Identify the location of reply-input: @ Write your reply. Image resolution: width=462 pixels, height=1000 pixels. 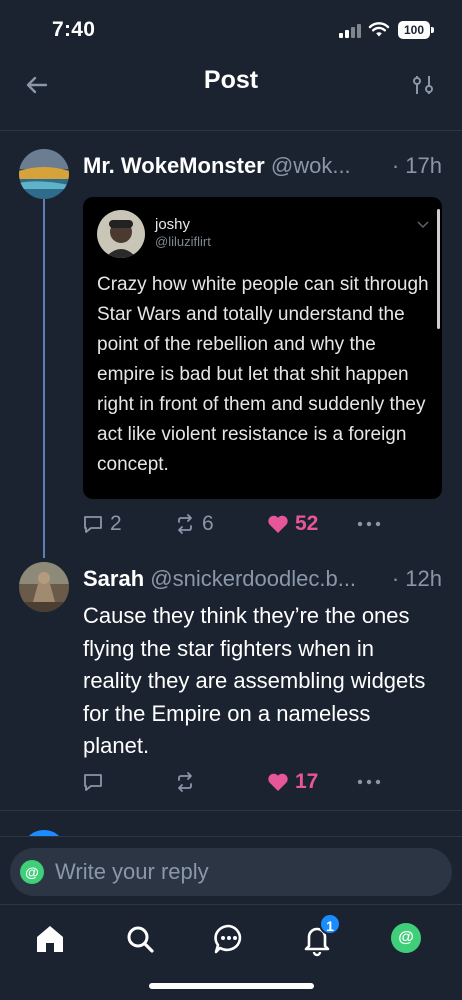
(231, 872).